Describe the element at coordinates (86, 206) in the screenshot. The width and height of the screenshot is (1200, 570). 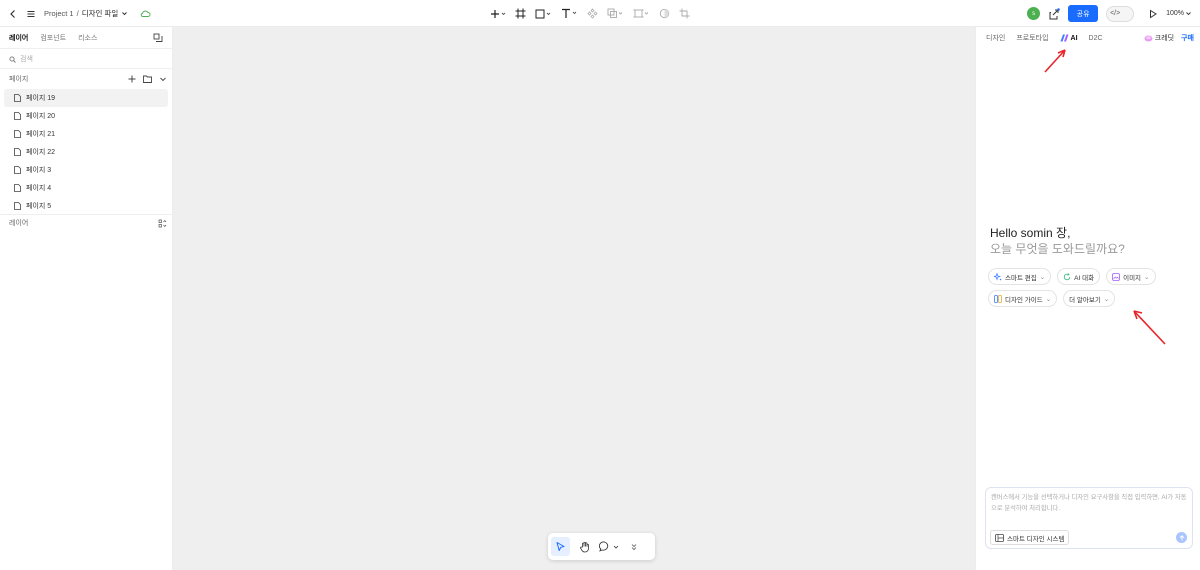
I see `page-item: 페이지 5` at that location.